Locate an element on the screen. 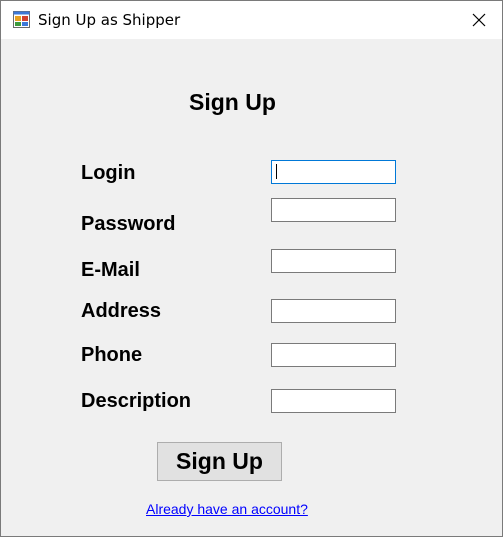 This screenshot has width=503, height=537. close-icon is located at coordinates (479, 20).